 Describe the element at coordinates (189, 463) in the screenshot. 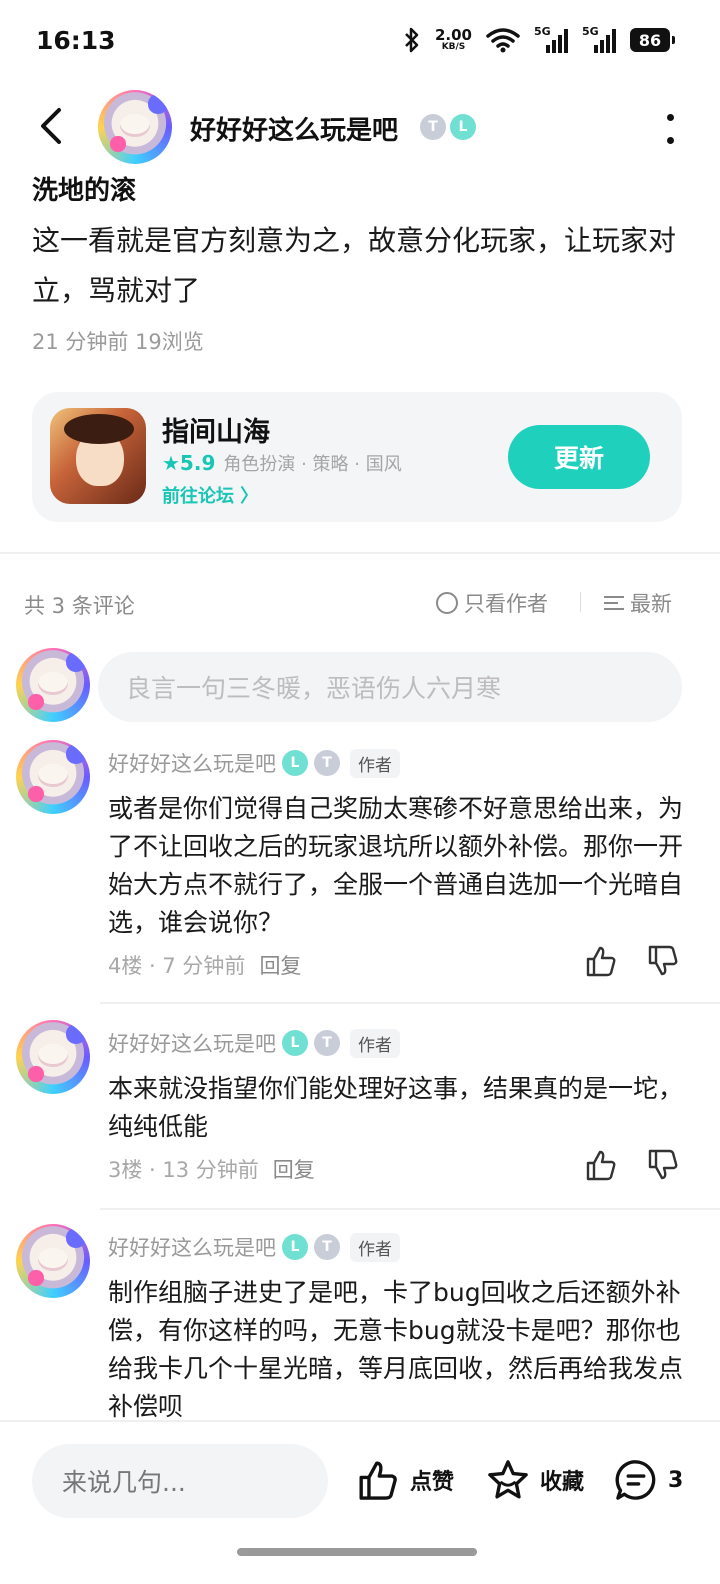

I see `game-score: ★5.9` at that location.